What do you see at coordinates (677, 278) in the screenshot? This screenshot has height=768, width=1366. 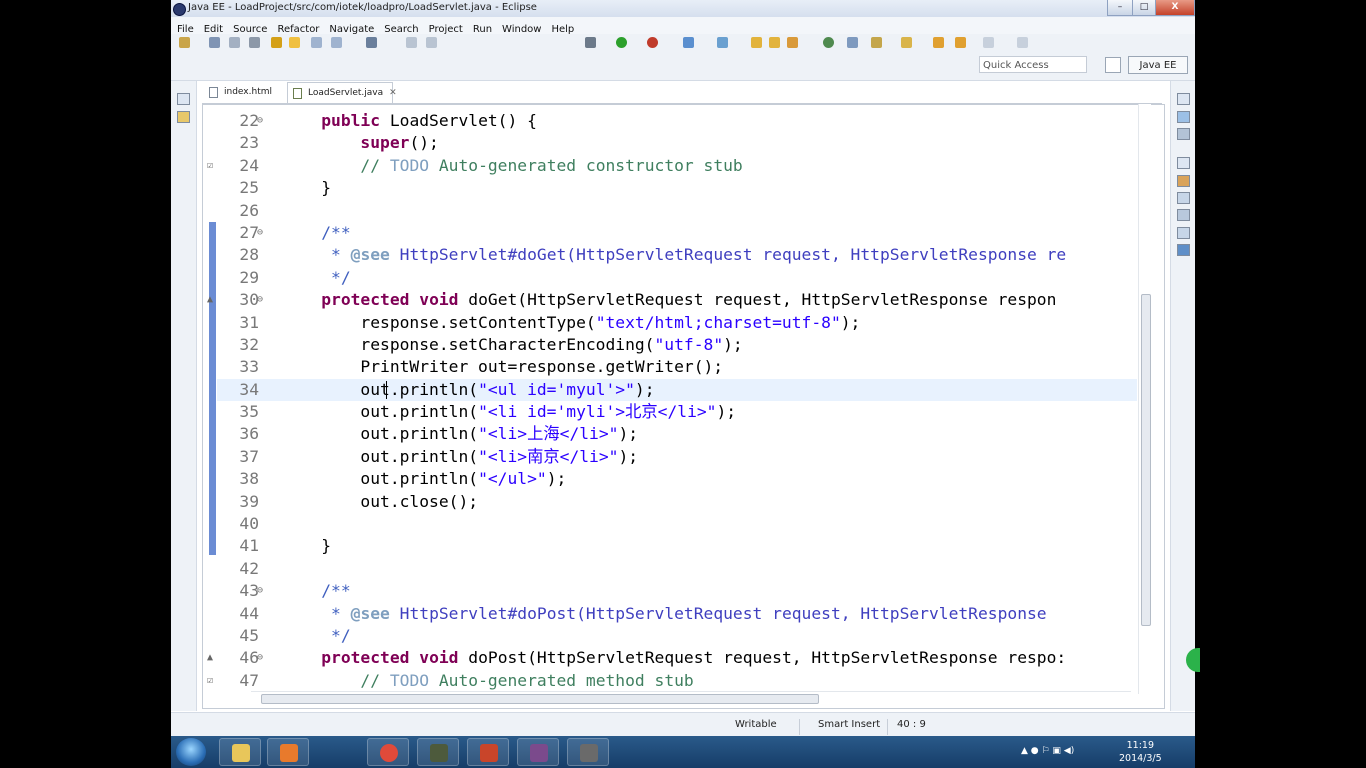 I see `code-line: 29 */` at bounding box center [677, 278].